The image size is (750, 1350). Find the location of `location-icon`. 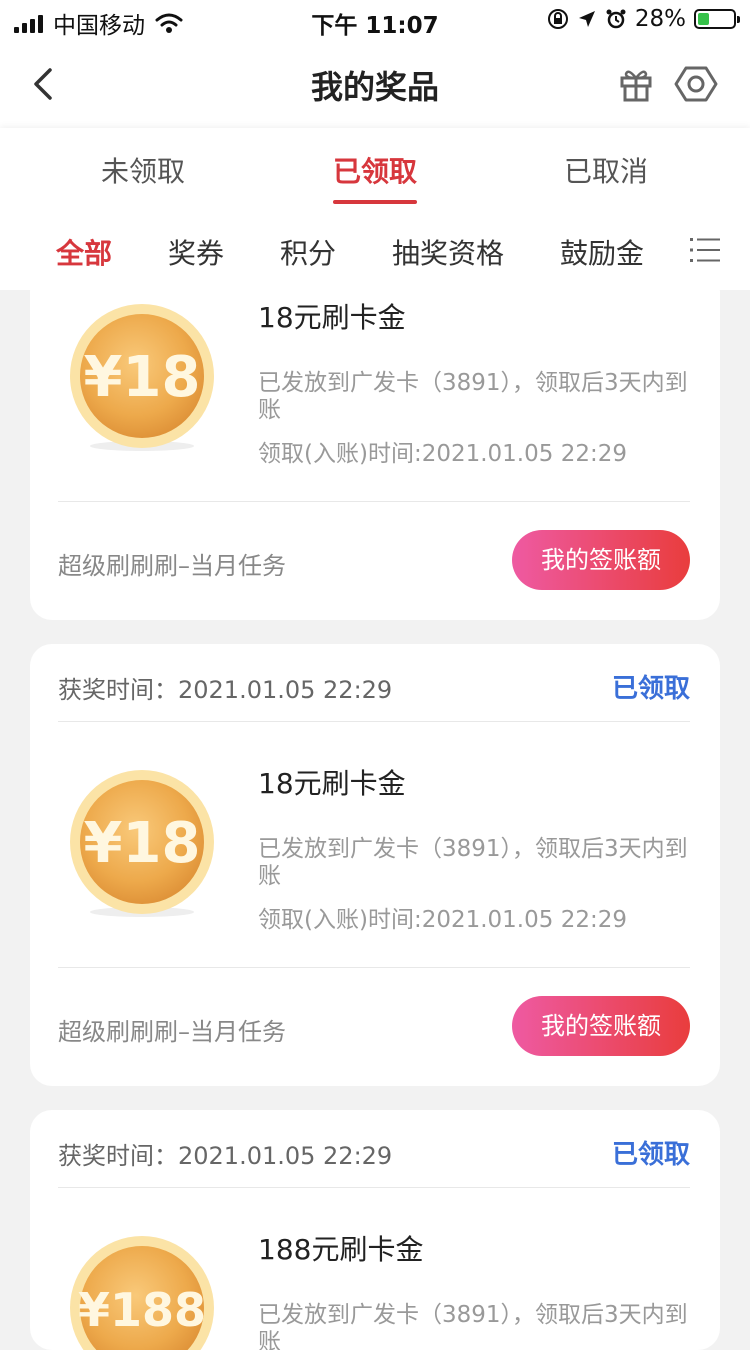

location-icon is located at coordinates (586, 19).